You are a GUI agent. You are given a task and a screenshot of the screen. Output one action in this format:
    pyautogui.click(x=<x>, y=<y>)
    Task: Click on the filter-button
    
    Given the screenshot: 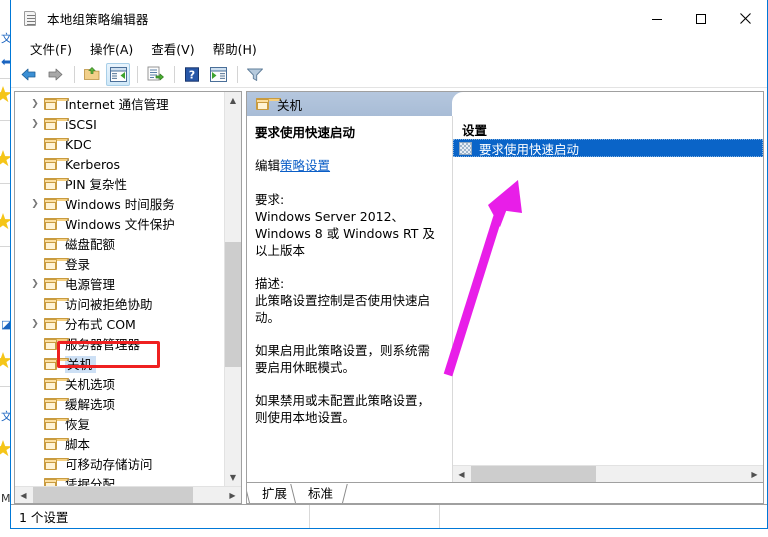 What is the action you would take?
    pyautogui.click(x=255, y=74)
    